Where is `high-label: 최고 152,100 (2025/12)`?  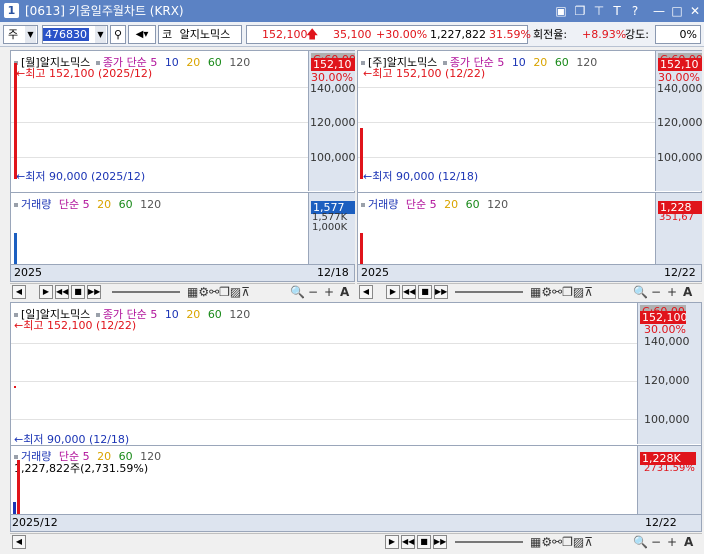
high-label: 최고 152,100 (2025/12) is located at coordinates (89, 73).